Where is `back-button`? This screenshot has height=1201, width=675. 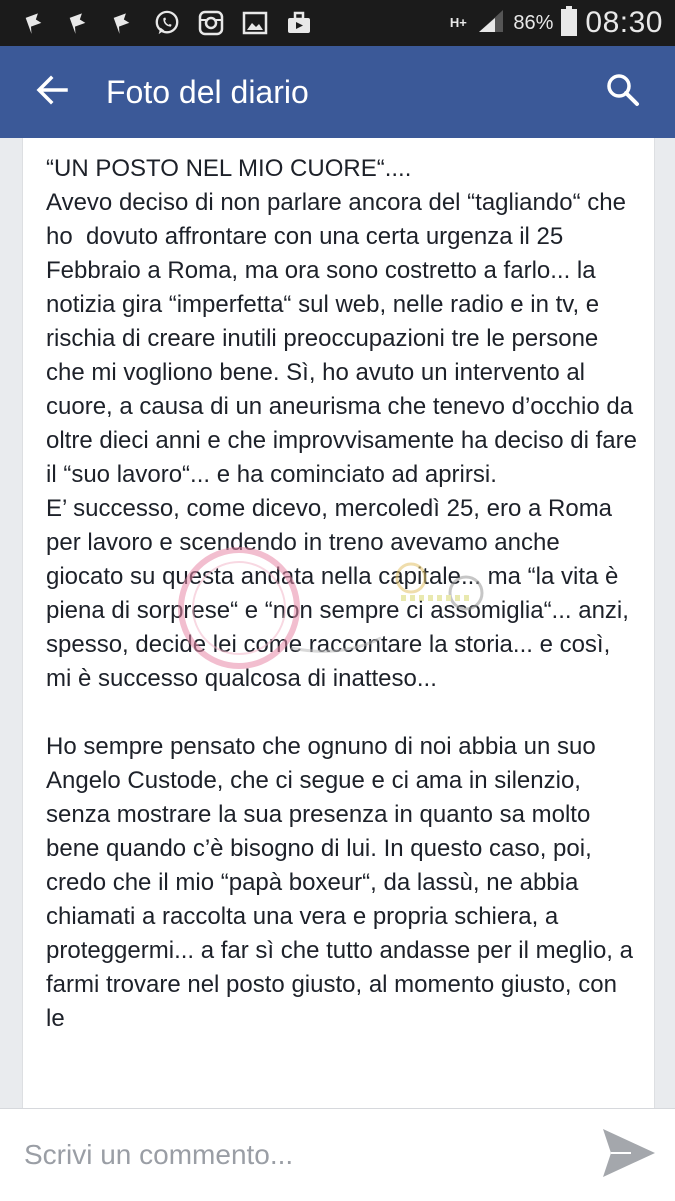 back-button is located at coordinates (52, 92).